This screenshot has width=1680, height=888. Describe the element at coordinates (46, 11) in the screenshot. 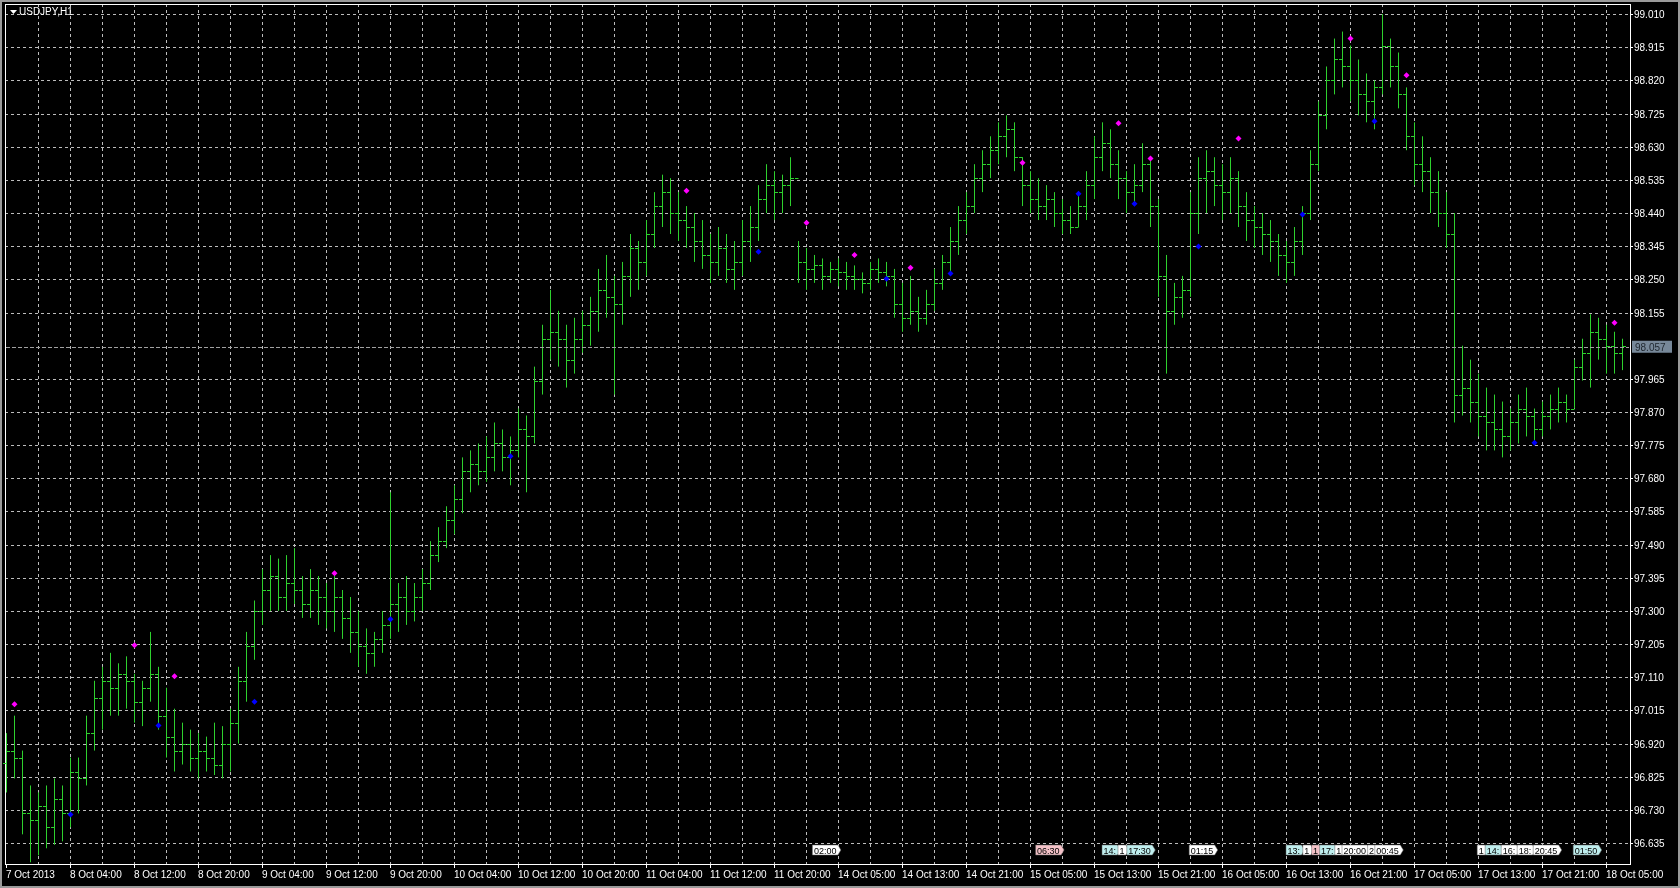

I see `chart-title: USDJPY,H1` at that location.